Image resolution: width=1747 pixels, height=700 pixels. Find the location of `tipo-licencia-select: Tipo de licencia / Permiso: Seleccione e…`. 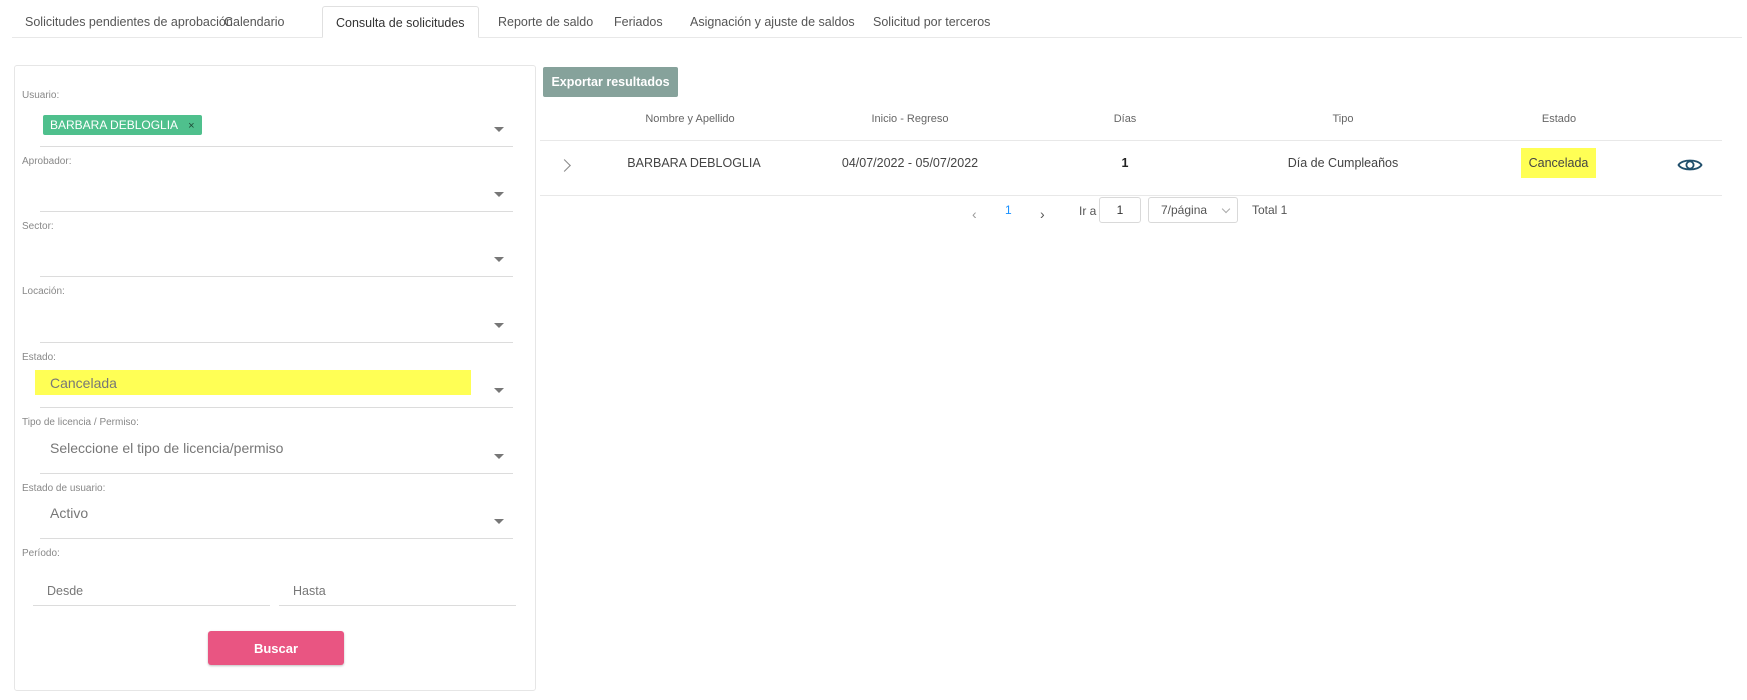

tipo-licencia-select: Tipo de licencia / Permiso: Seleccione e… is located at coordinates (277, 445).